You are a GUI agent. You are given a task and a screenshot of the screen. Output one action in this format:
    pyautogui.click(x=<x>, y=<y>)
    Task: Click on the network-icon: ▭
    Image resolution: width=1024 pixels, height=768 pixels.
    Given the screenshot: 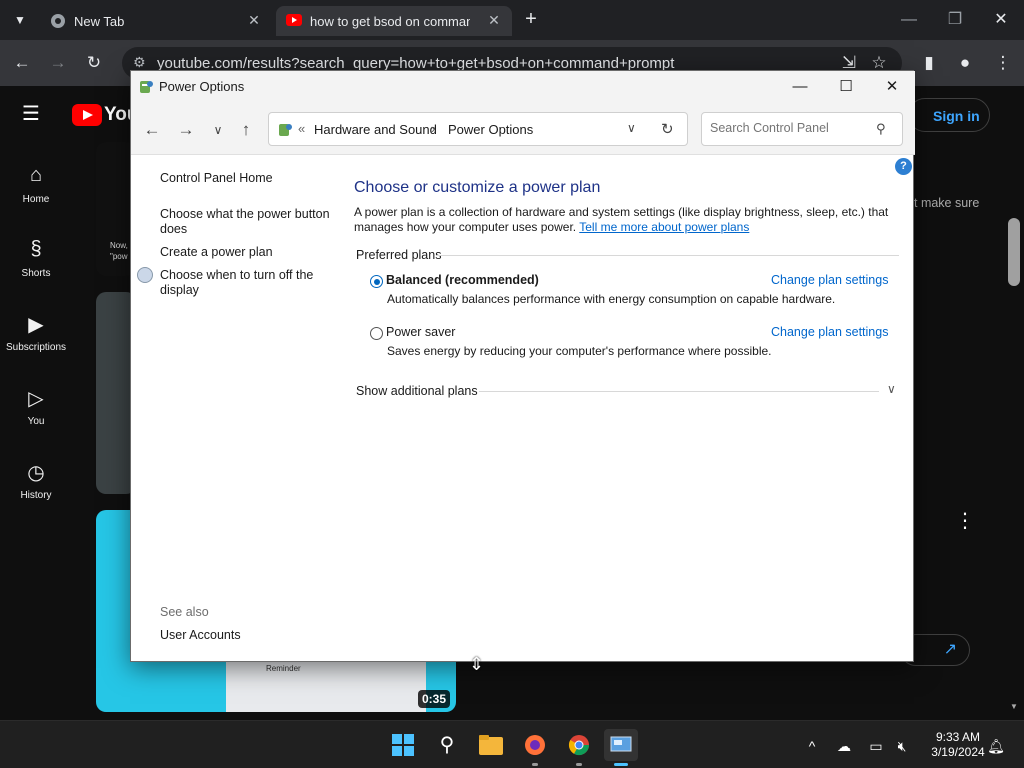 What is the action you would take?
    pyautogui.click(x=876, y=746)
    